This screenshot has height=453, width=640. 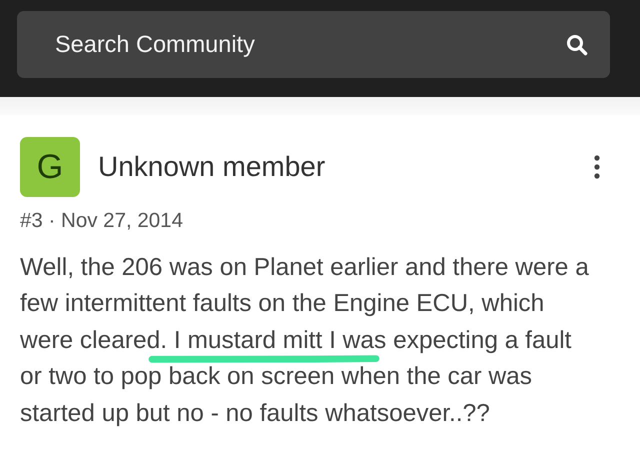 I want to click on search-icon, so click(x=577, y=45).